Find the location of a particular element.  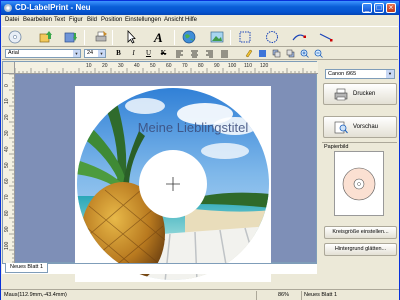

underline-button: U is located at coordinates (148, 53).